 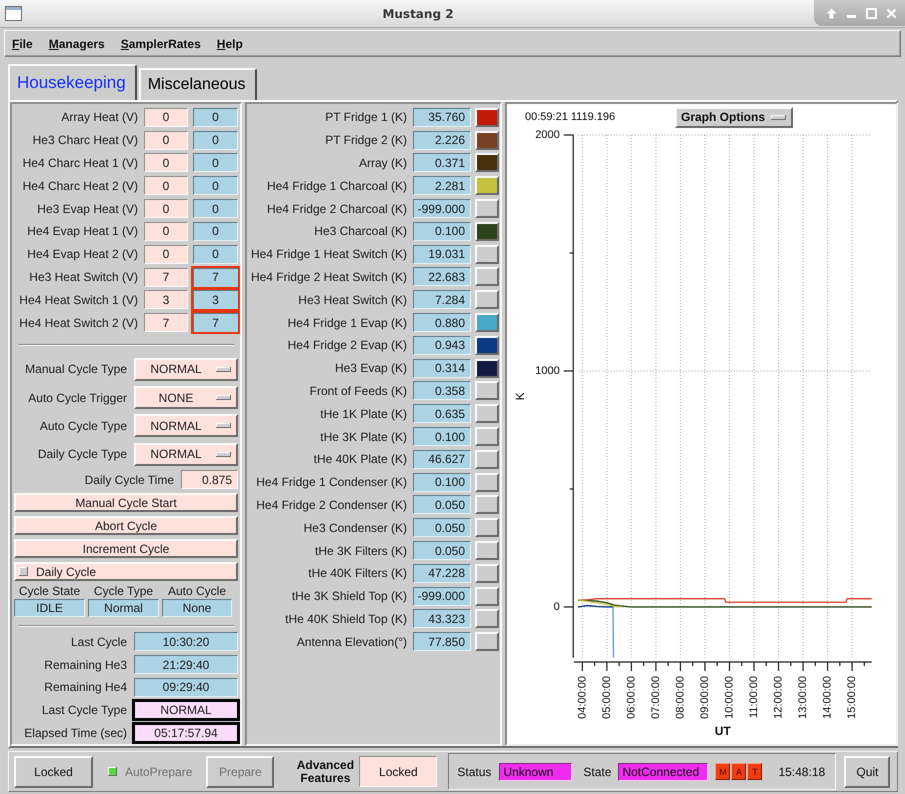 What do you see at coordinates (87, 209) in the screenshot?
I see `field-label: He3 Evap Heat (V)` at bounding box center [87, 209].